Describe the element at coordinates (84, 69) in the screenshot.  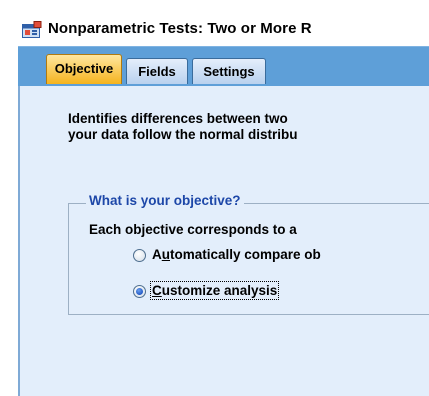
I see `tab-objective: Objective` at that location.